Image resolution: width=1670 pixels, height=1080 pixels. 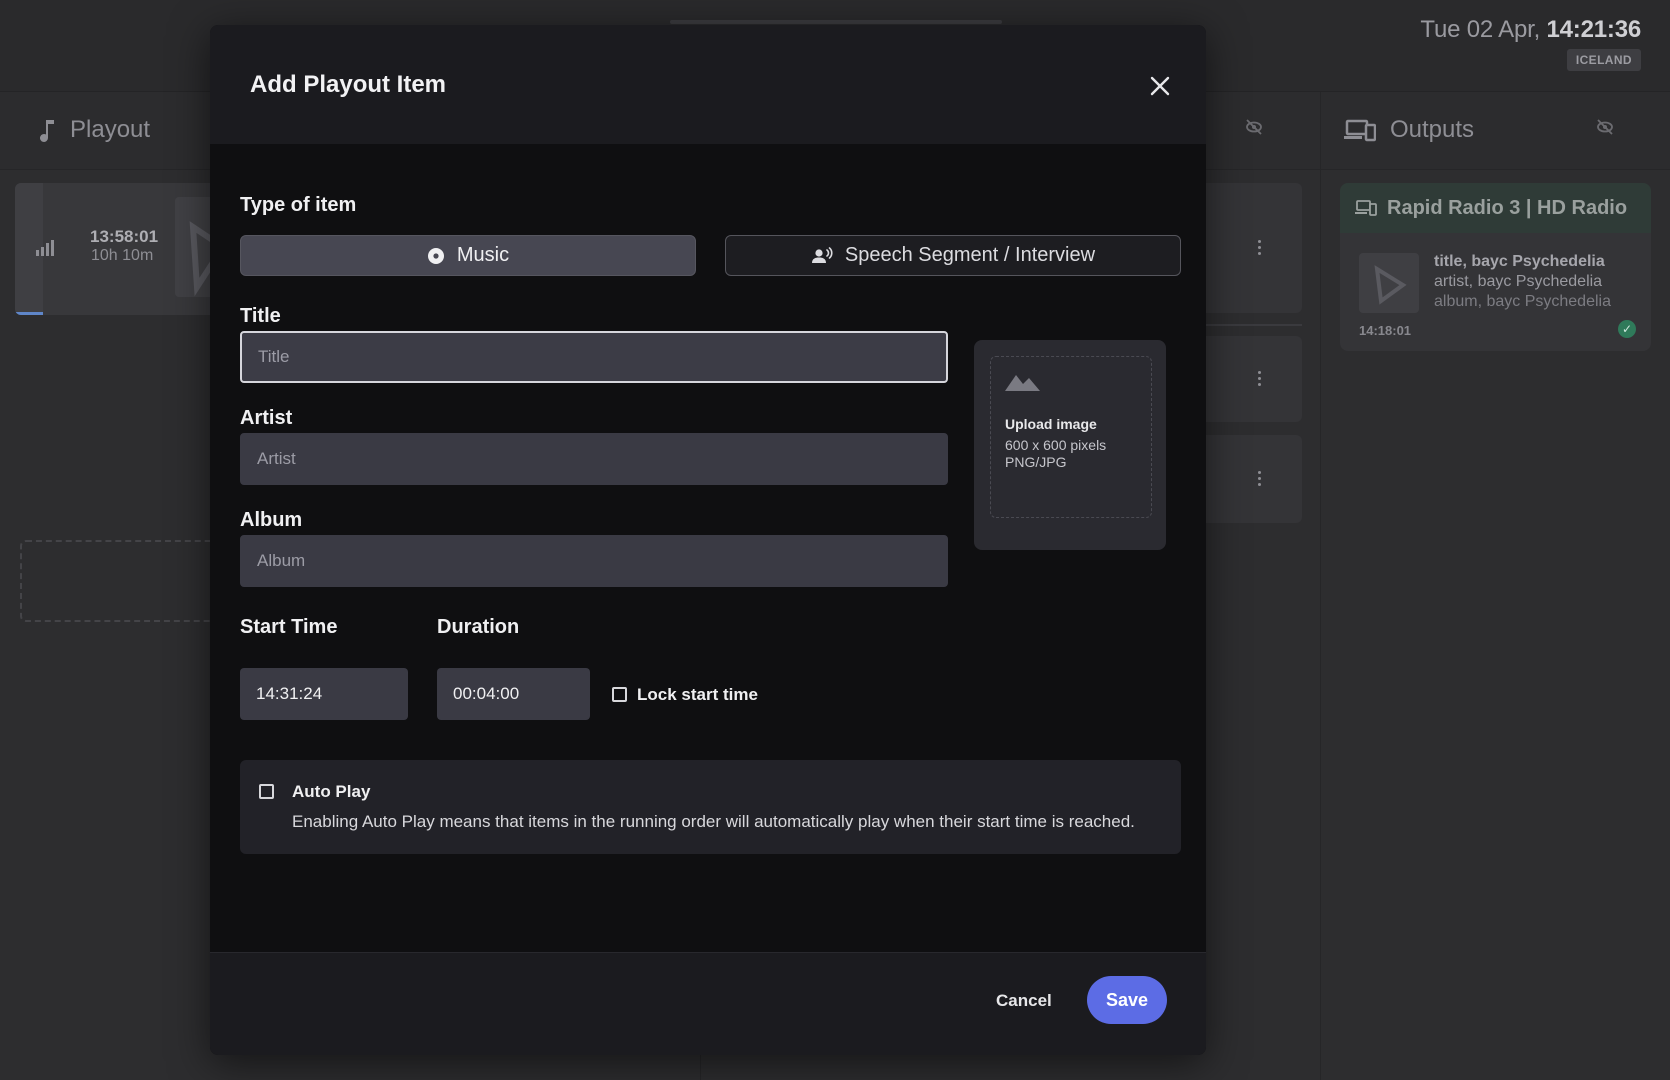 I want to click on output-track-title: title, bayc Psychedelia, so click(x=1519, y=261).